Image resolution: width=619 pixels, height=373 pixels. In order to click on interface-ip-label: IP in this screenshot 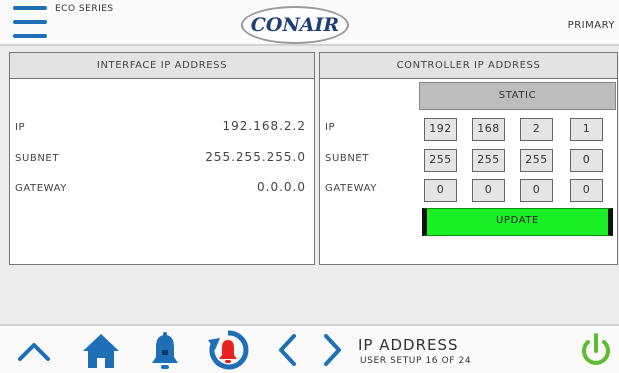, I will do `click(20, 127)`.